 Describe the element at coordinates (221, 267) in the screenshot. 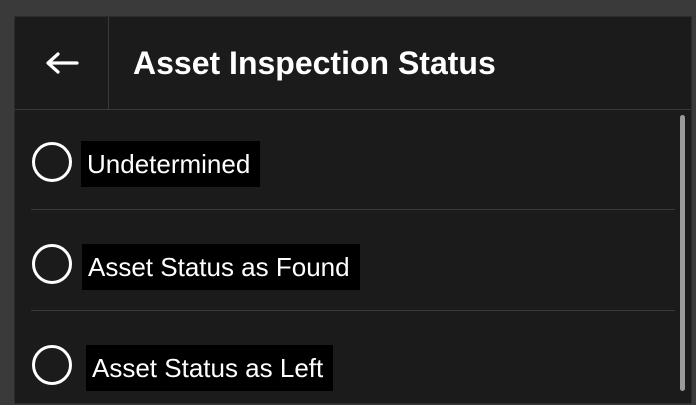

I see `option-label: Asset Status as Found` at that location.